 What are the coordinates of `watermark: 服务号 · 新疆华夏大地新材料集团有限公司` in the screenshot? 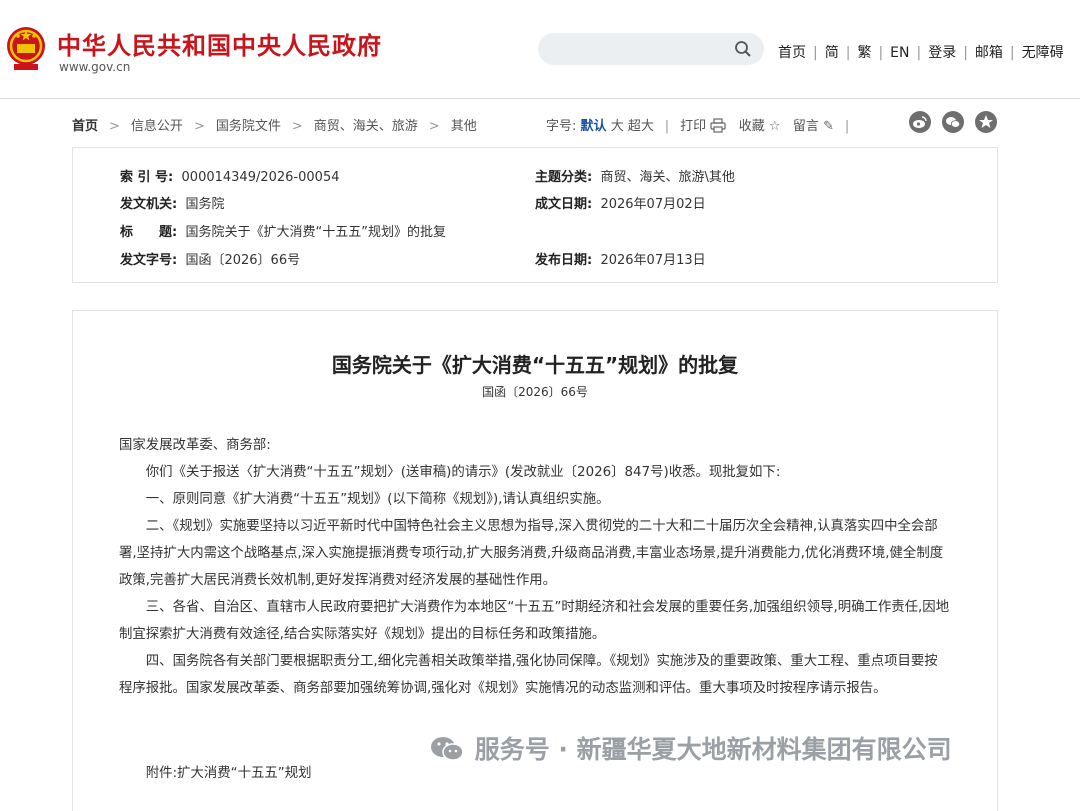 It's located at (690, 748).